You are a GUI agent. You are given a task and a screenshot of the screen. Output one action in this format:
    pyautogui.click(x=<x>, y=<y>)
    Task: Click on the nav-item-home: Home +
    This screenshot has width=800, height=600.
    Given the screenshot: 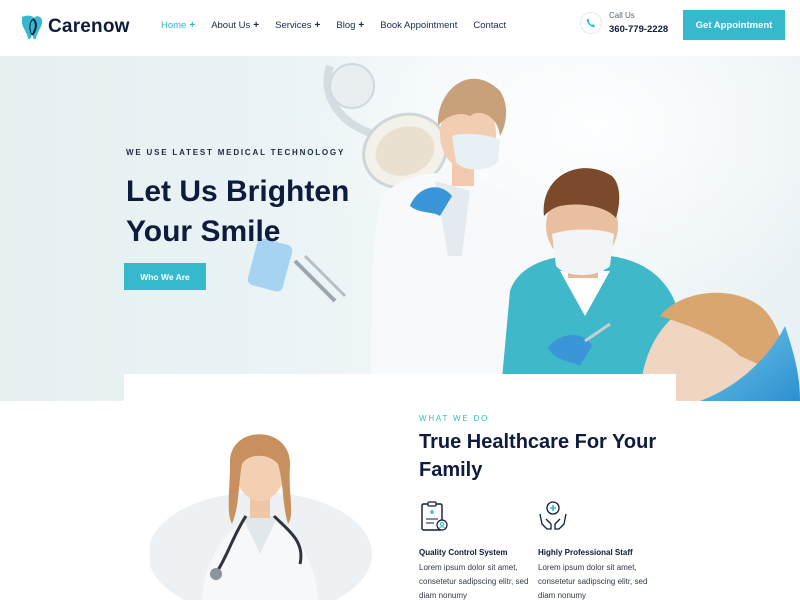 What is the action you would take?
    pyautogui.click(x=178, y=25)
    